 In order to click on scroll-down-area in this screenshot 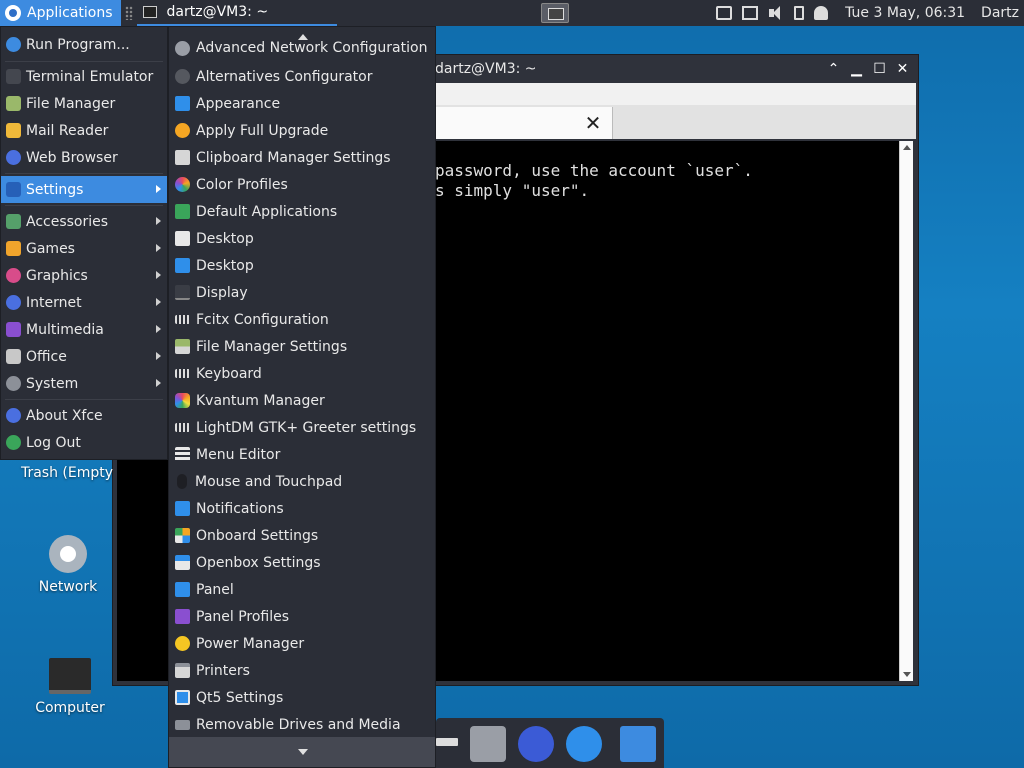, I will do `click(302, 752)`.